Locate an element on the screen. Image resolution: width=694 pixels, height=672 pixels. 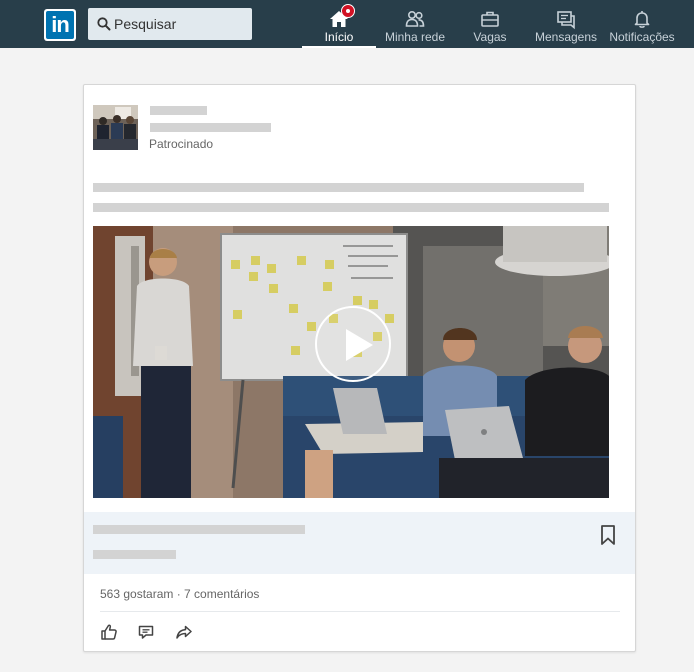
nav-item-my-network: Minha rede is located at coordinates (415, 24).